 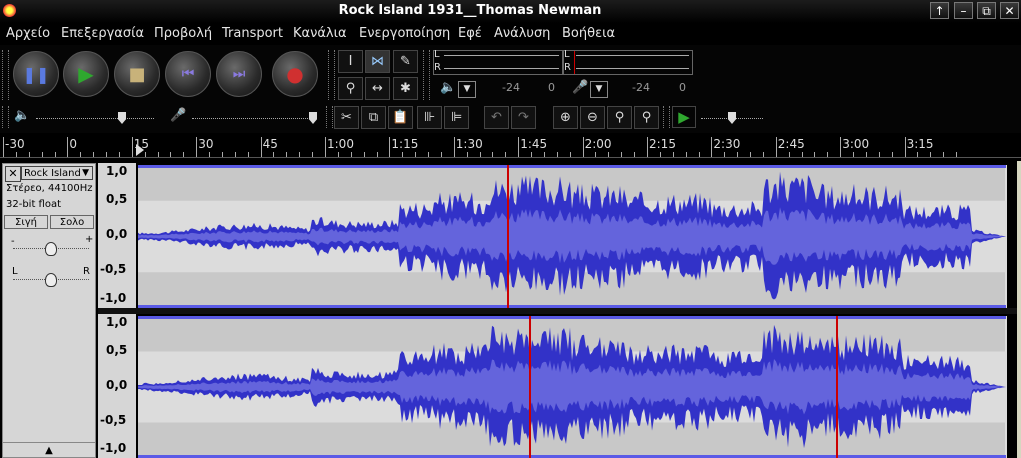 I want to click on meter-toolbar-grip, so click(x=426, y=75).